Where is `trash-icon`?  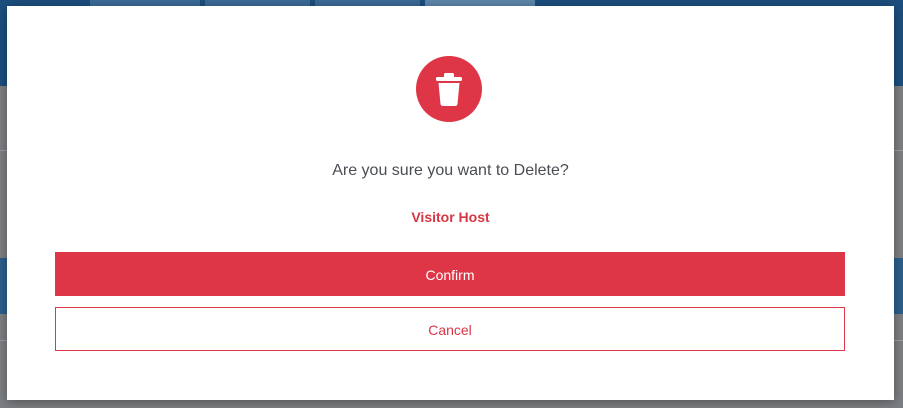
trash-icon is located at coordinates (449, 89).